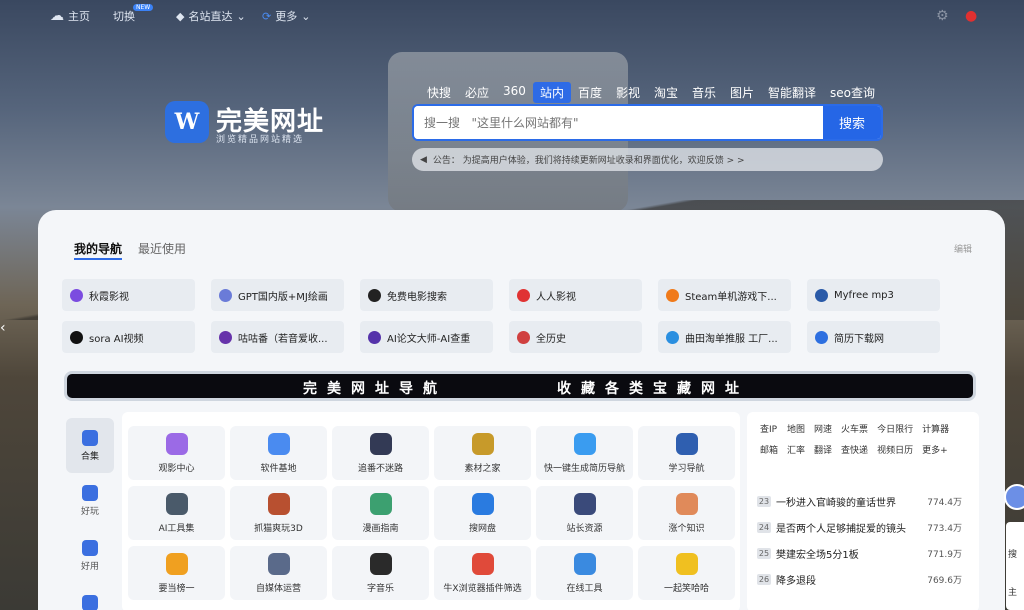 This screenshot has height=610, width=1024. Describe the element at coordinates (575, 337) in the screenshot. I see `favorite-item: 全历史` at that location.